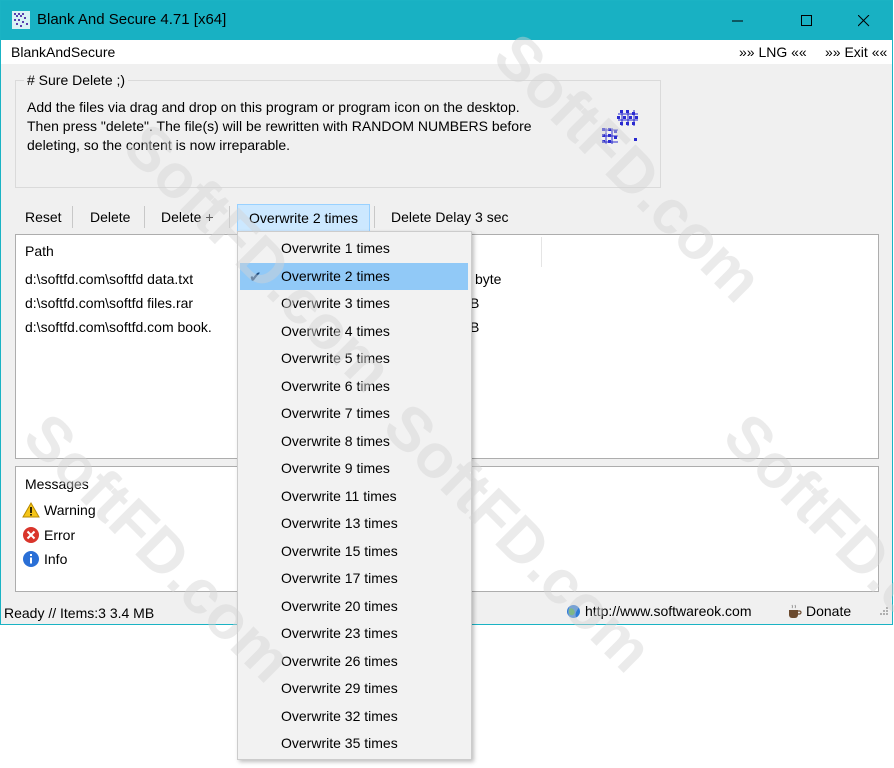  I want to click on overwrite-menu-item-label: Overwrite 15 times, so click(339, 550).